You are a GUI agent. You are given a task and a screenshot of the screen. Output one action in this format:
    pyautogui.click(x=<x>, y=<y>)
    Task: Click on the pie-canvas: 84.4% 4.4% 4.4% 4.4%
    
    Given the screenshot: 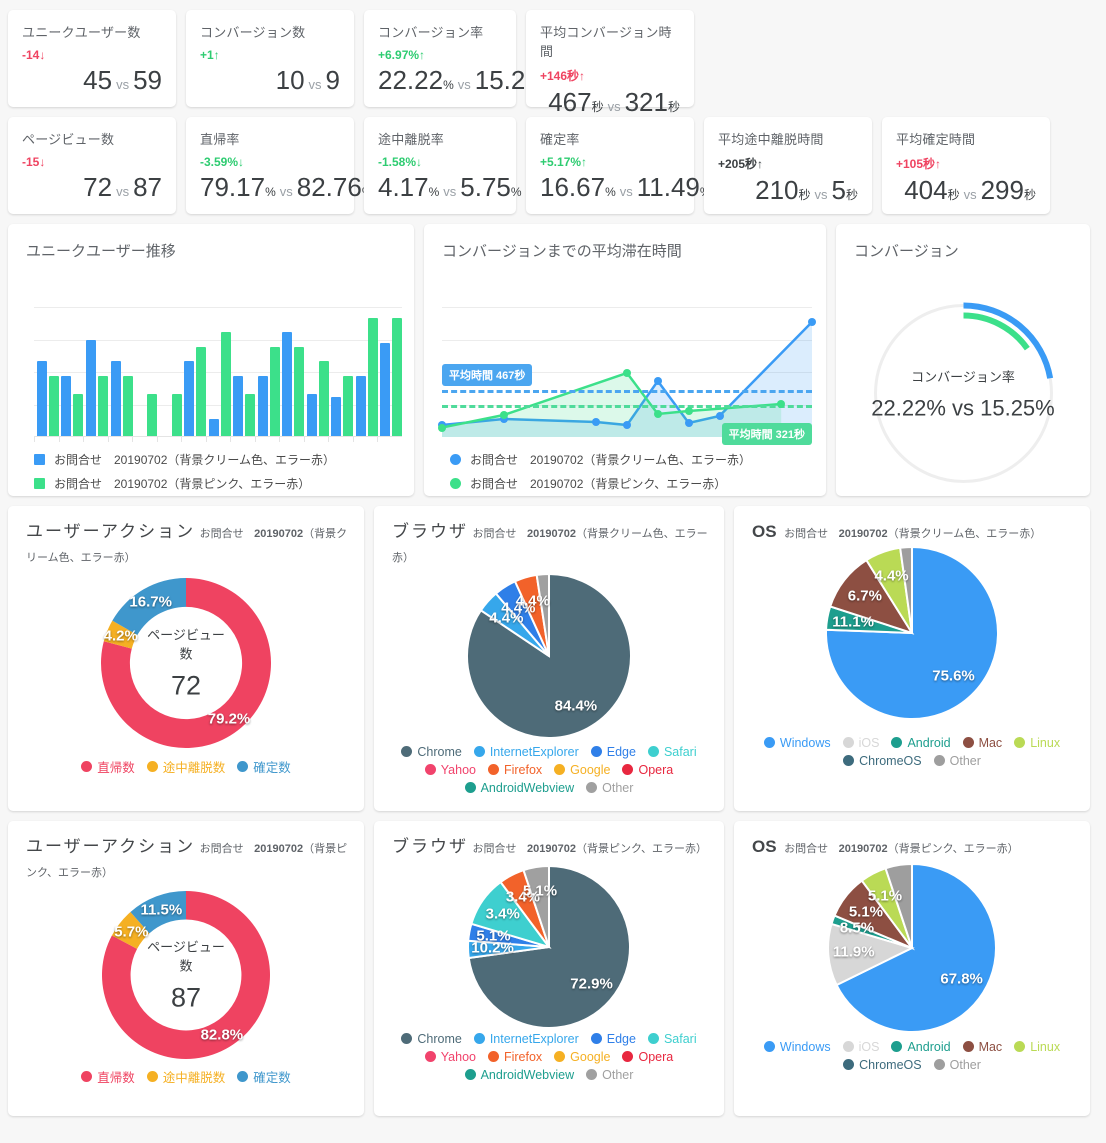 What is the action you would take?
    pyautogui.click(x=549, y=656)
    